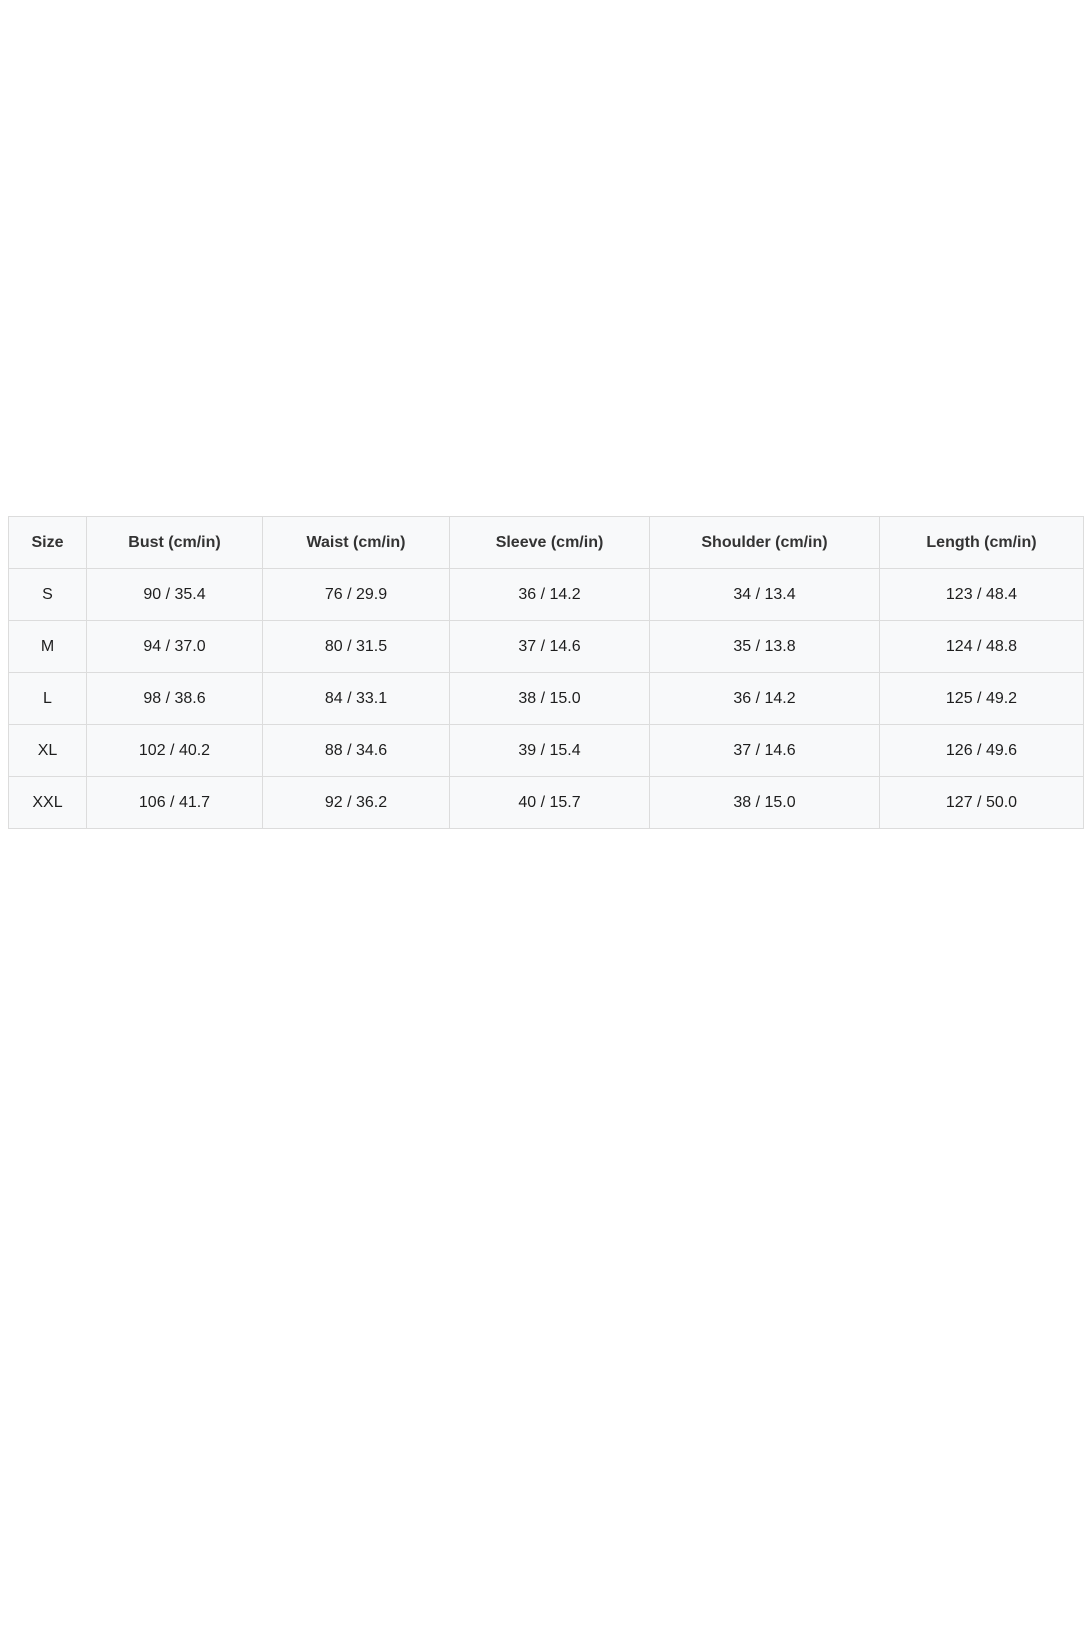 The width and height of the screenshot is (1088, 1632). Describe the element at coordinates (981, 698) in the screenshot. I see `cell-length: 125 / 49.2` at that location.